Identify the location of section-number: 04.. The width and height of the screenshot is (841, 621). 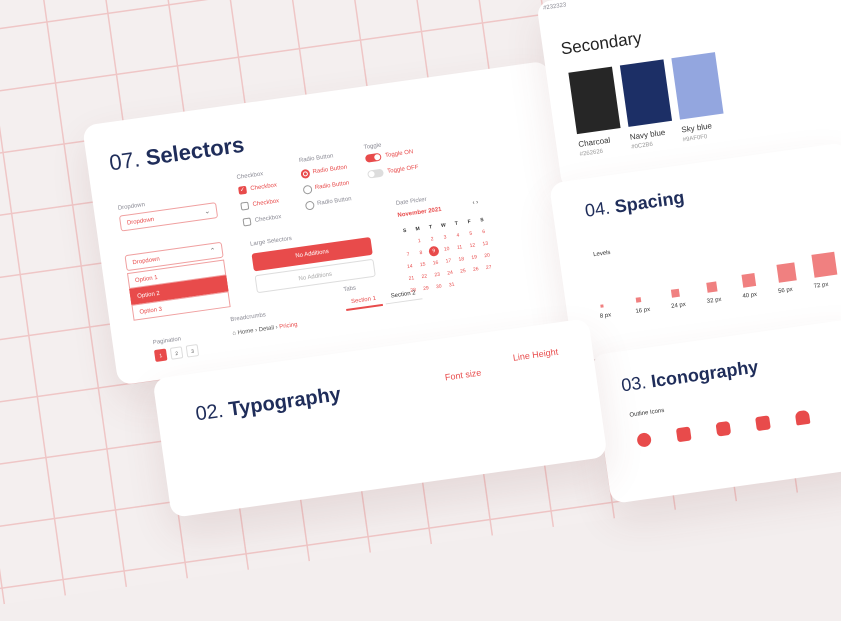
(597, 209).